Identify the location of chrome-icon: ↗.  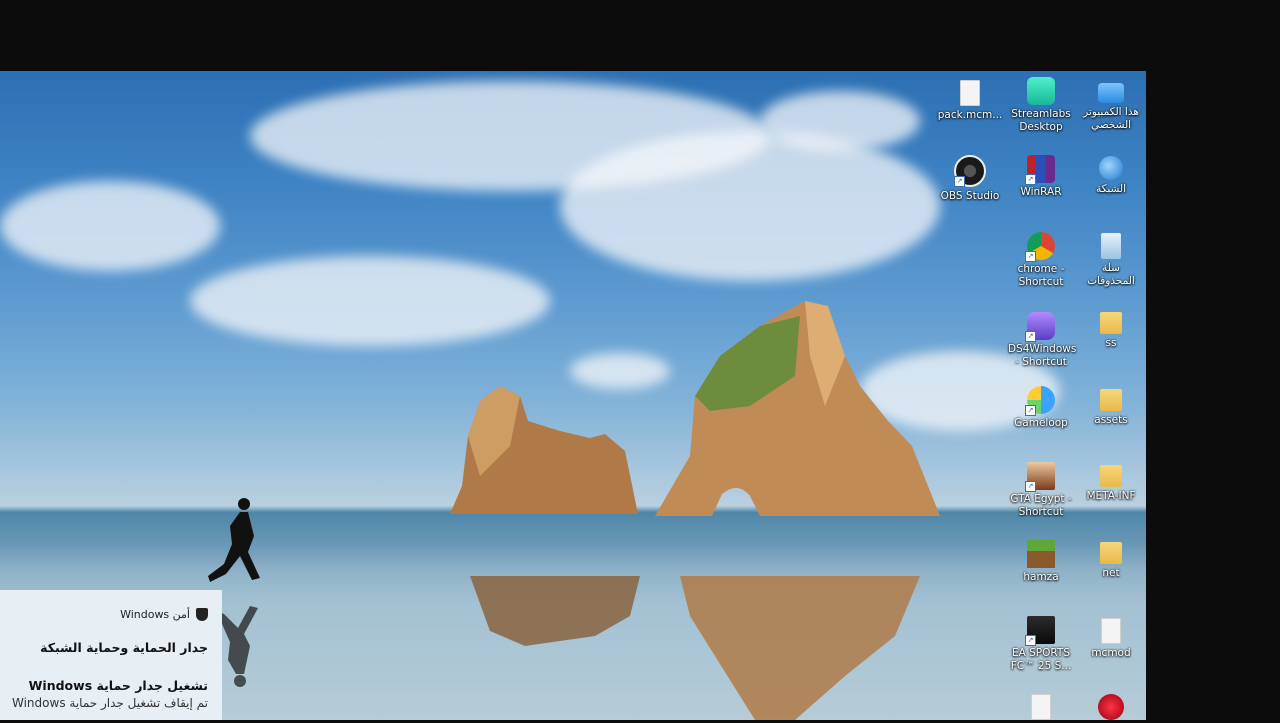
(1040, 247).